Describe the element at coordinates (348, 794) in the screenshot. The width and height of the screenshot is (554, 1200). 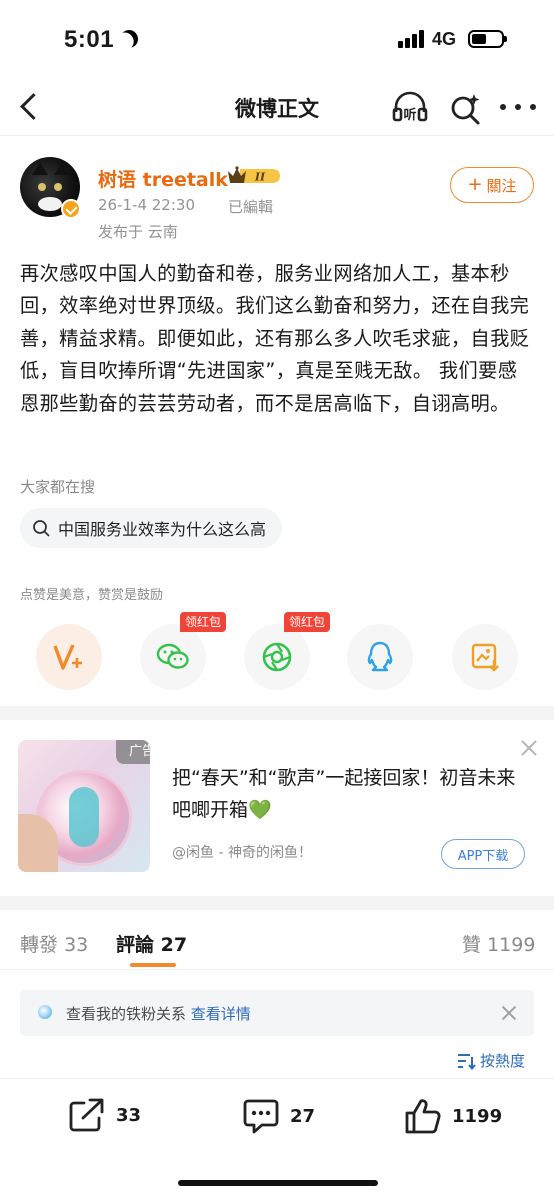
I see `ad-title: 把“春天”和“歌声”一起接回家！初音未来吧唧开箱💚` at that location.